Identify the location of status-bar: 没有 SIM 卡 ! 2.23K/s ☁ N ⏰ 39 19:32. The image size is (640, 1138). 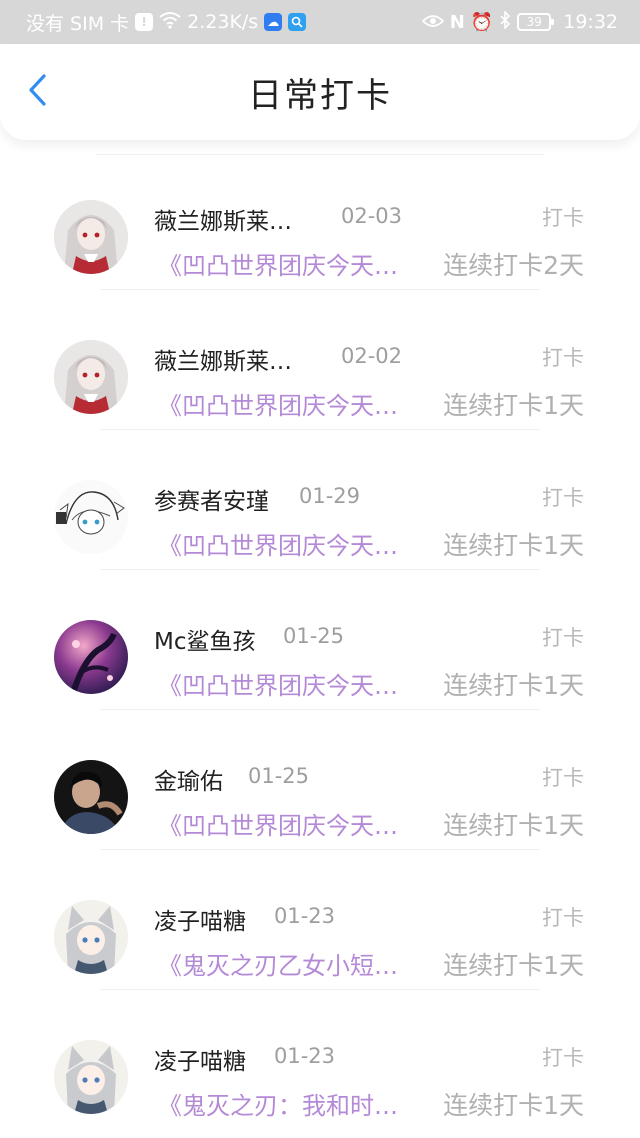
(320, 22).